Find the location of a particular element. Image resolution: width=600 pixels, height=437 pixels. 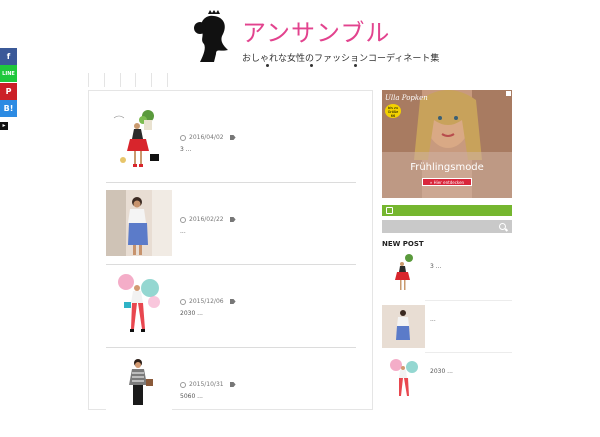

tweet-mini-icon: ▸ is located at coordinates (4, 126).